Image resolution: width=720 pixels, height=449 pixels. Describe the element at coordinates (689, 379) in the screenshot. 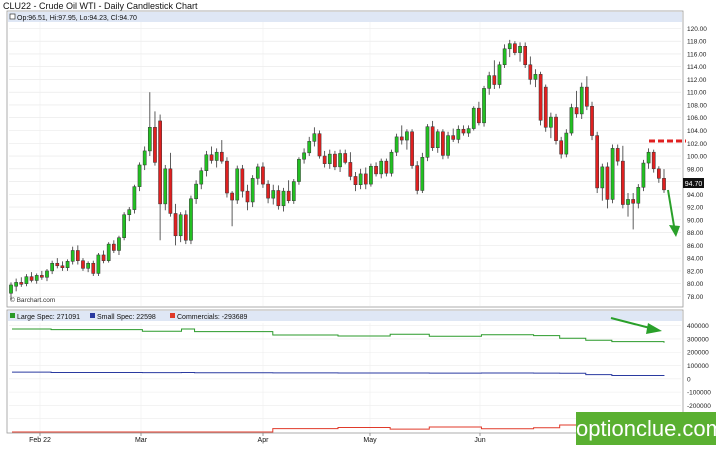

I see `cot-tick-label: 0` at that location.